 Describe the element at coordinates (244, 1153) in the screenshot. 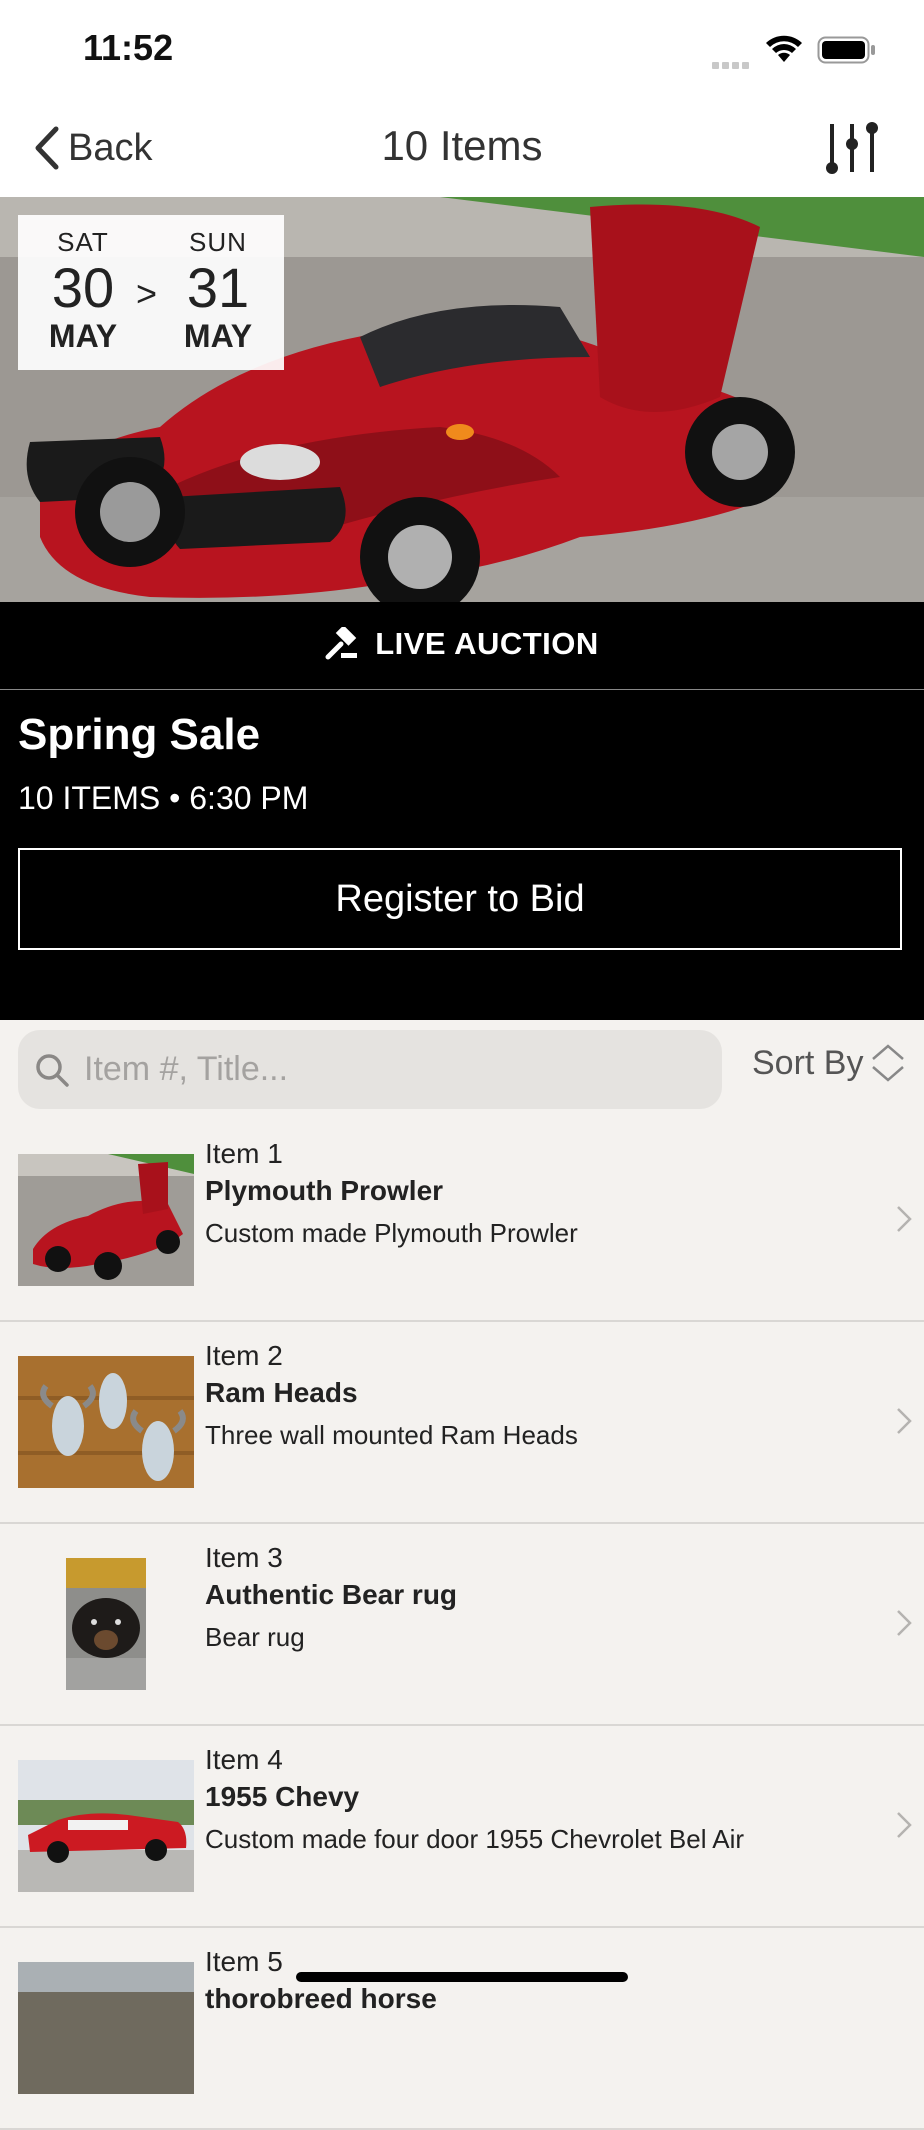

I see `item-number: Item 1` at that location.